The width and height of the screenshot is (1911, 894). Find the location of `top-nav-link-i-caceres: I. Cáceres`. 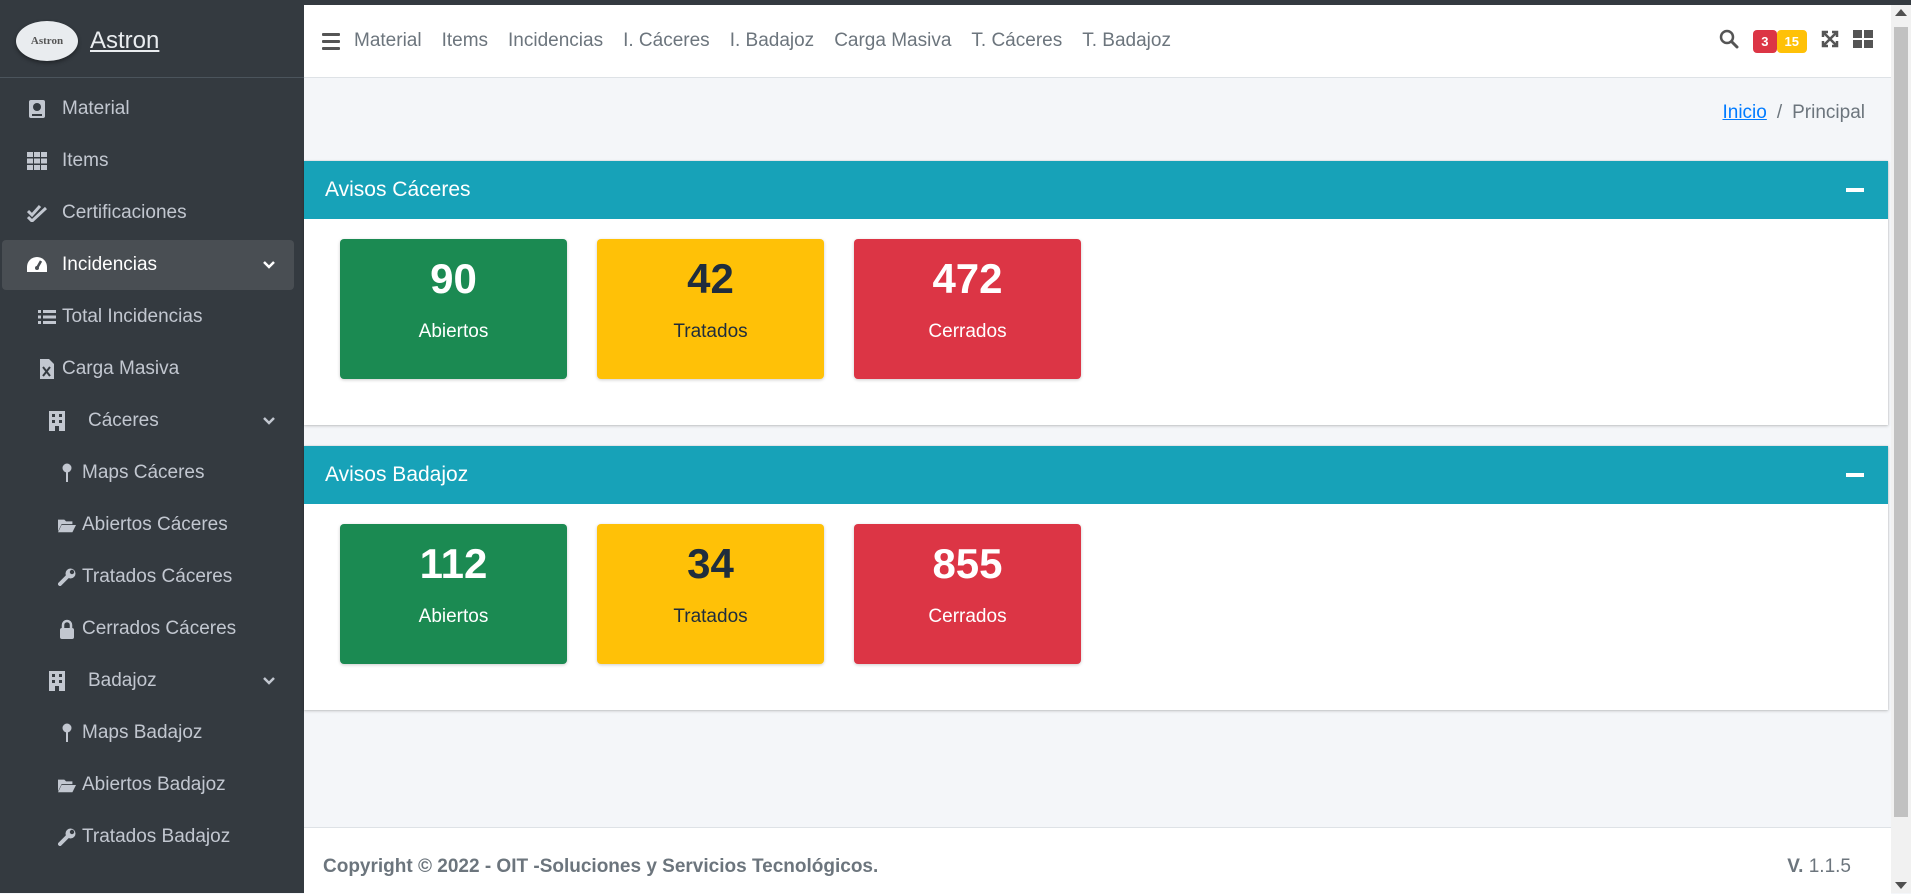

top-nav-link-i-caceres: I. Cáceres is located at coordinates (666, 41).